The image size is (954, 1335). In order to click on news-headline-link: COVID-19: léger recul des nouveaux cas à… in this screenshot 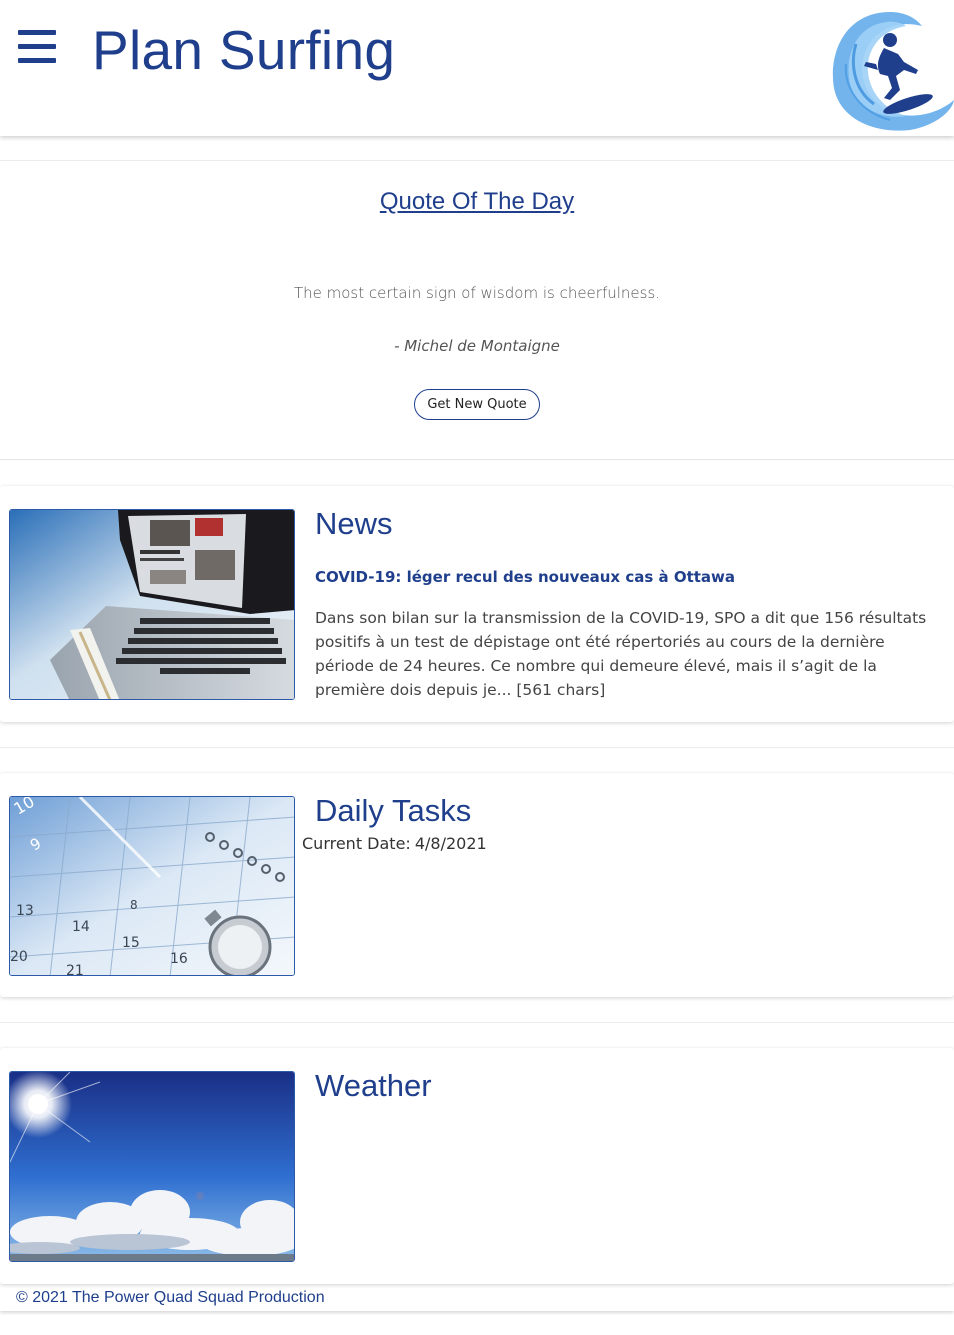, I will do `click(525, 577)`.